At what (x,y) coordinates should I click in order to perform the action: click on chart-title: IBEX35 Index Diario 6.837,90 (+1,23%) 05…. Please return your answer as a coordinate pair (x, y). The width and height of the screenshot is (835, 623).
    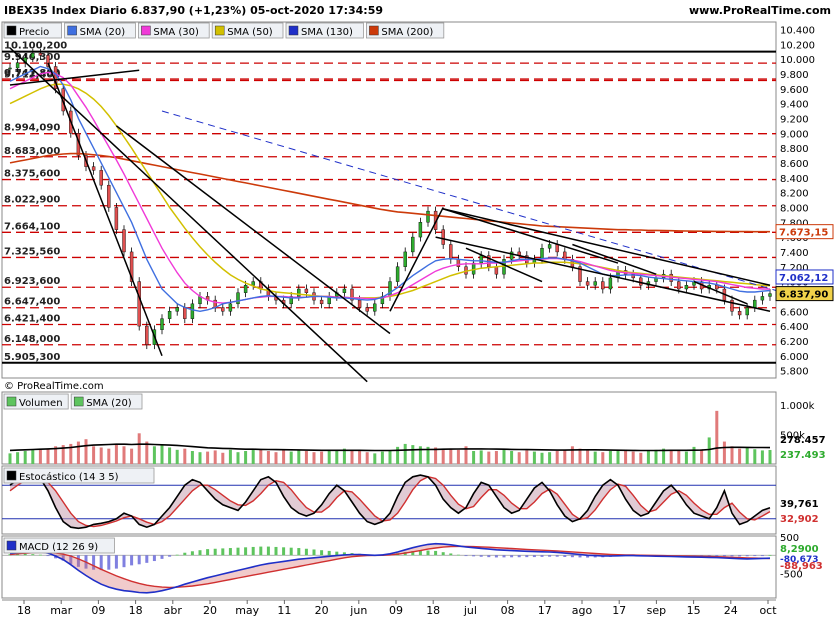
    Looking at the image, I should click on (193, 10).